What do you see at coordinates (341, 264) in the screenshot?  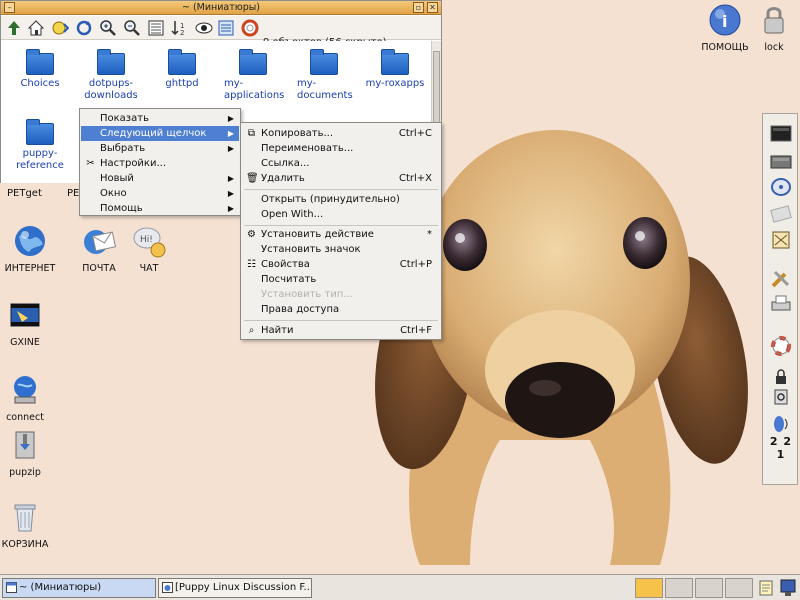 I see `menu-item-properties: ☷ Свойства Ctrl+P` at bounding box center [341, 264].